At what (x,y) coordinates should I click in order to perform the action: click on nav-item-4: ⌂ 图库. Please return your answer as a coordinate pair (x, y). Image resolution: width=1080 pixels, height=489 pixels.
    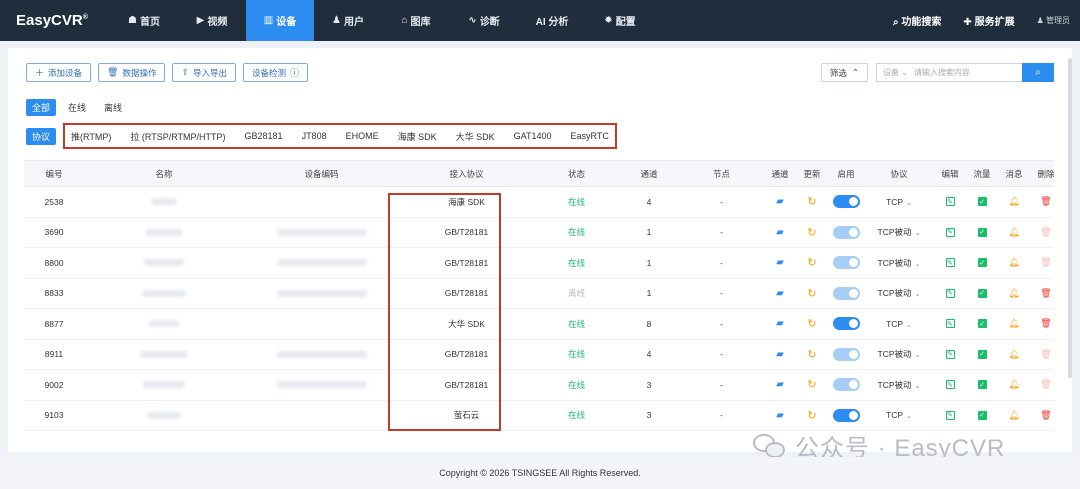
    Looking at the image, I should click on (416, 20).